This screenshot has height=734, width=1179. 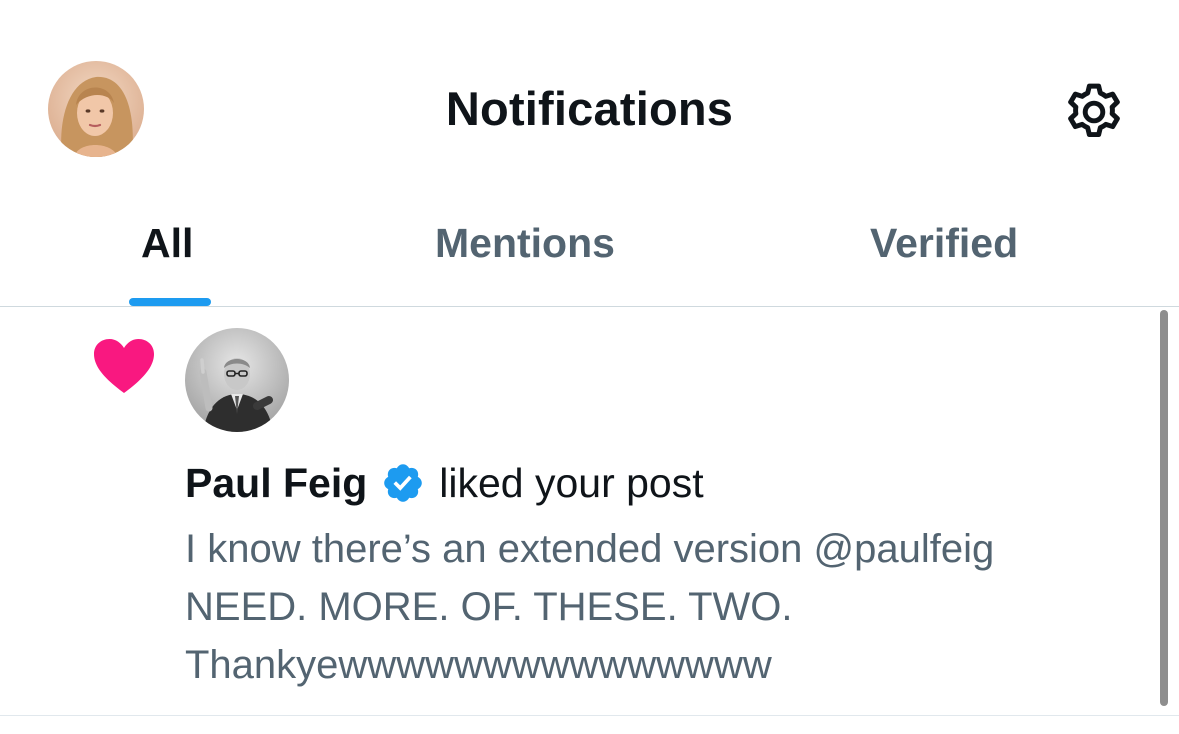 What do you see at coordinates (571, 483) in the screenshot?
I see `notification-action: liked your post` at bounding box center [571, 483].